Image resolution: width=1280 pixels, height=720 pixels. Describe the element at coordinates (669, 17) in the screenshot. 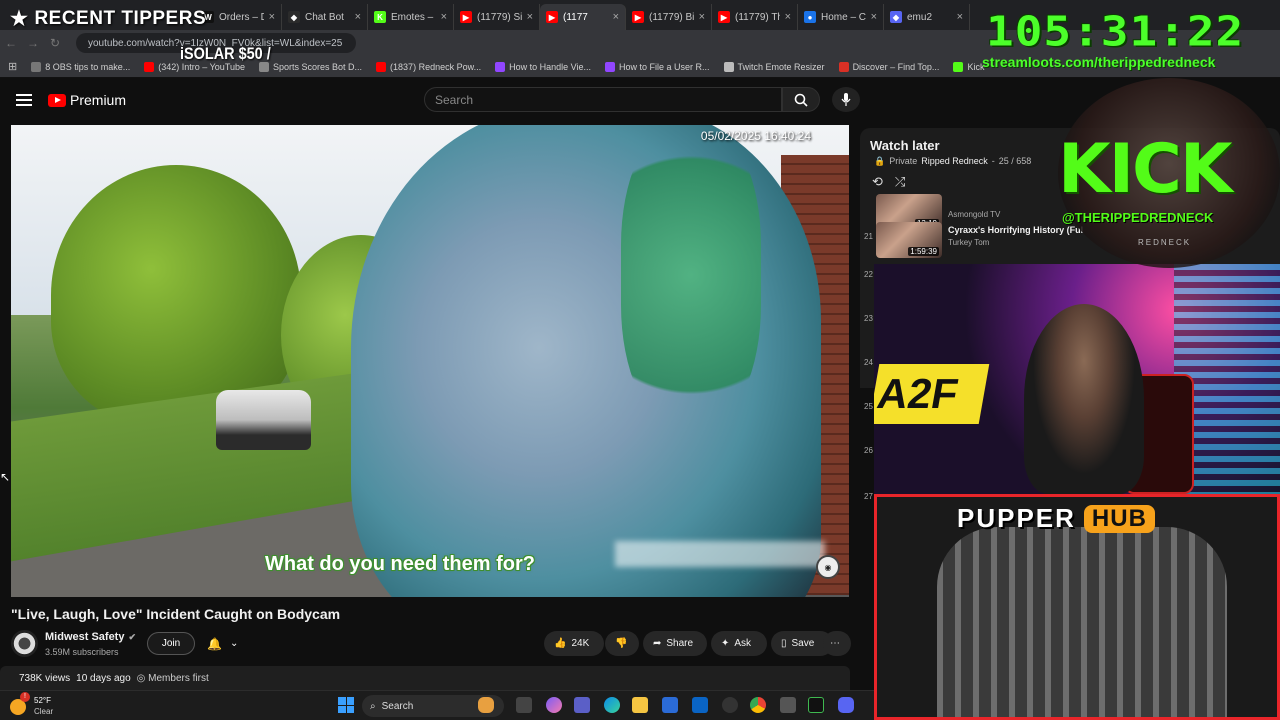

I see `browser-tab: ▶ (11779) Bi ×` at that location.